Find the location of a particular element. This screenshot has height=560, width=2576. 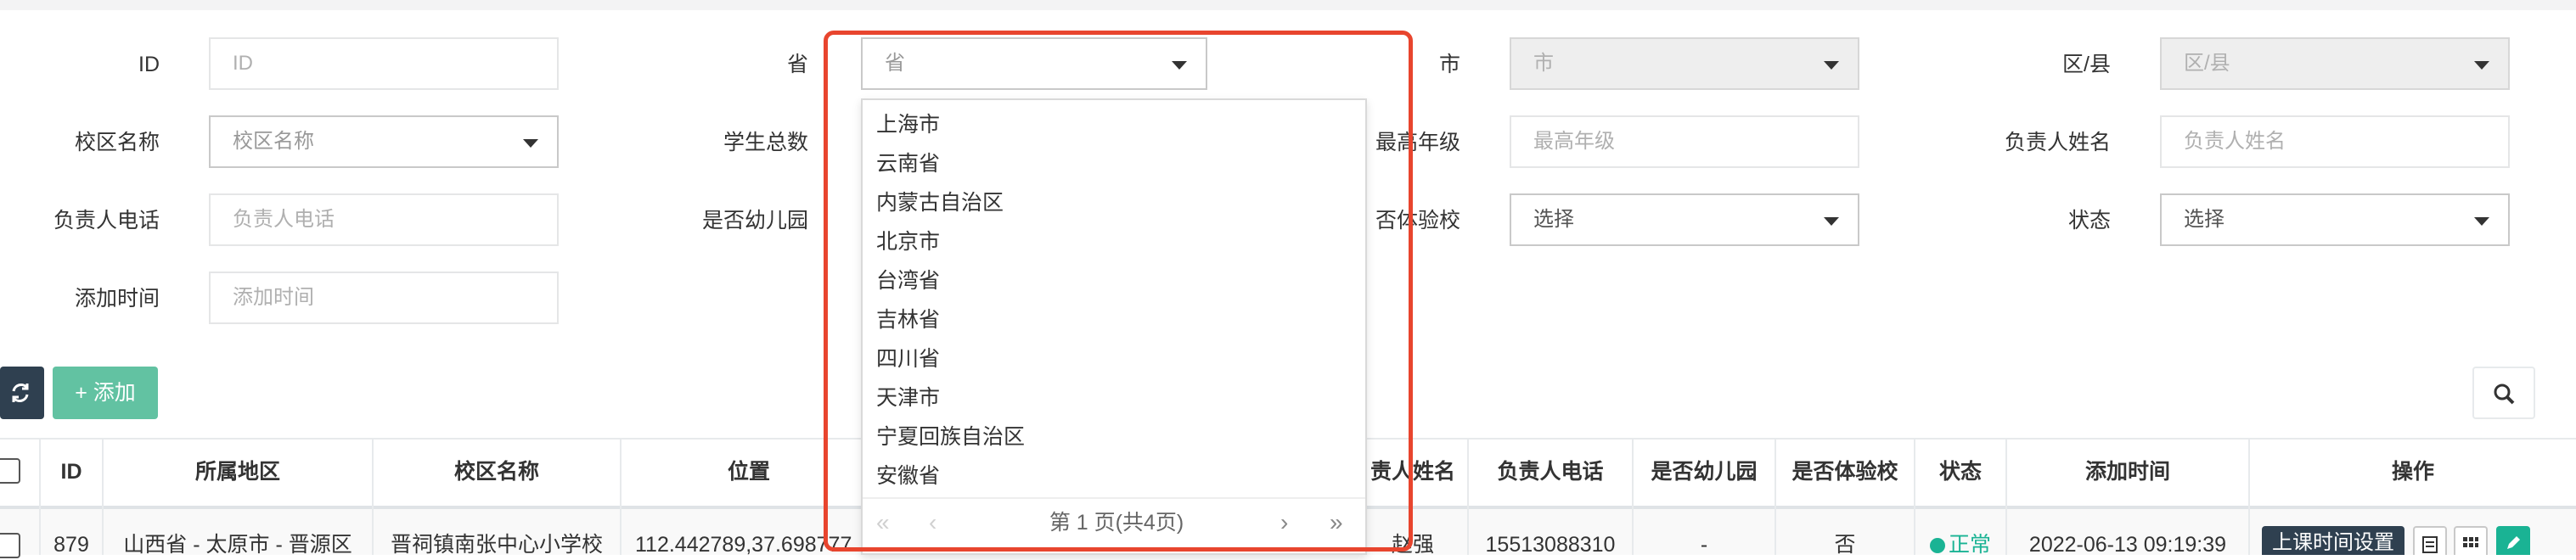

refresh-icon is located at coordinates (20, 393).